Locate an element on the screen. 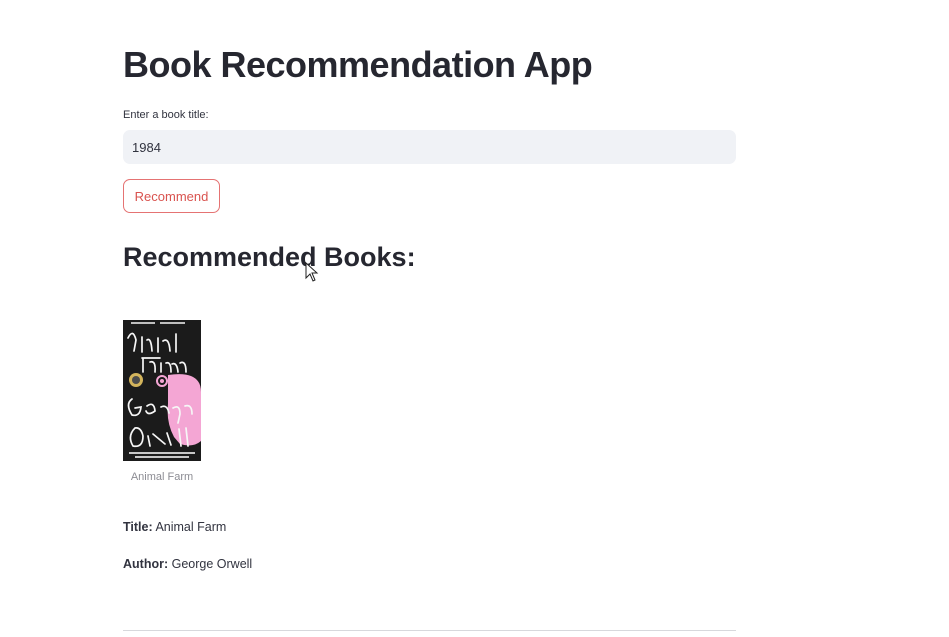 Image resolution: width=949 pixels, height=637 pixels. book-cover-image is located at coordinates (162, 390).